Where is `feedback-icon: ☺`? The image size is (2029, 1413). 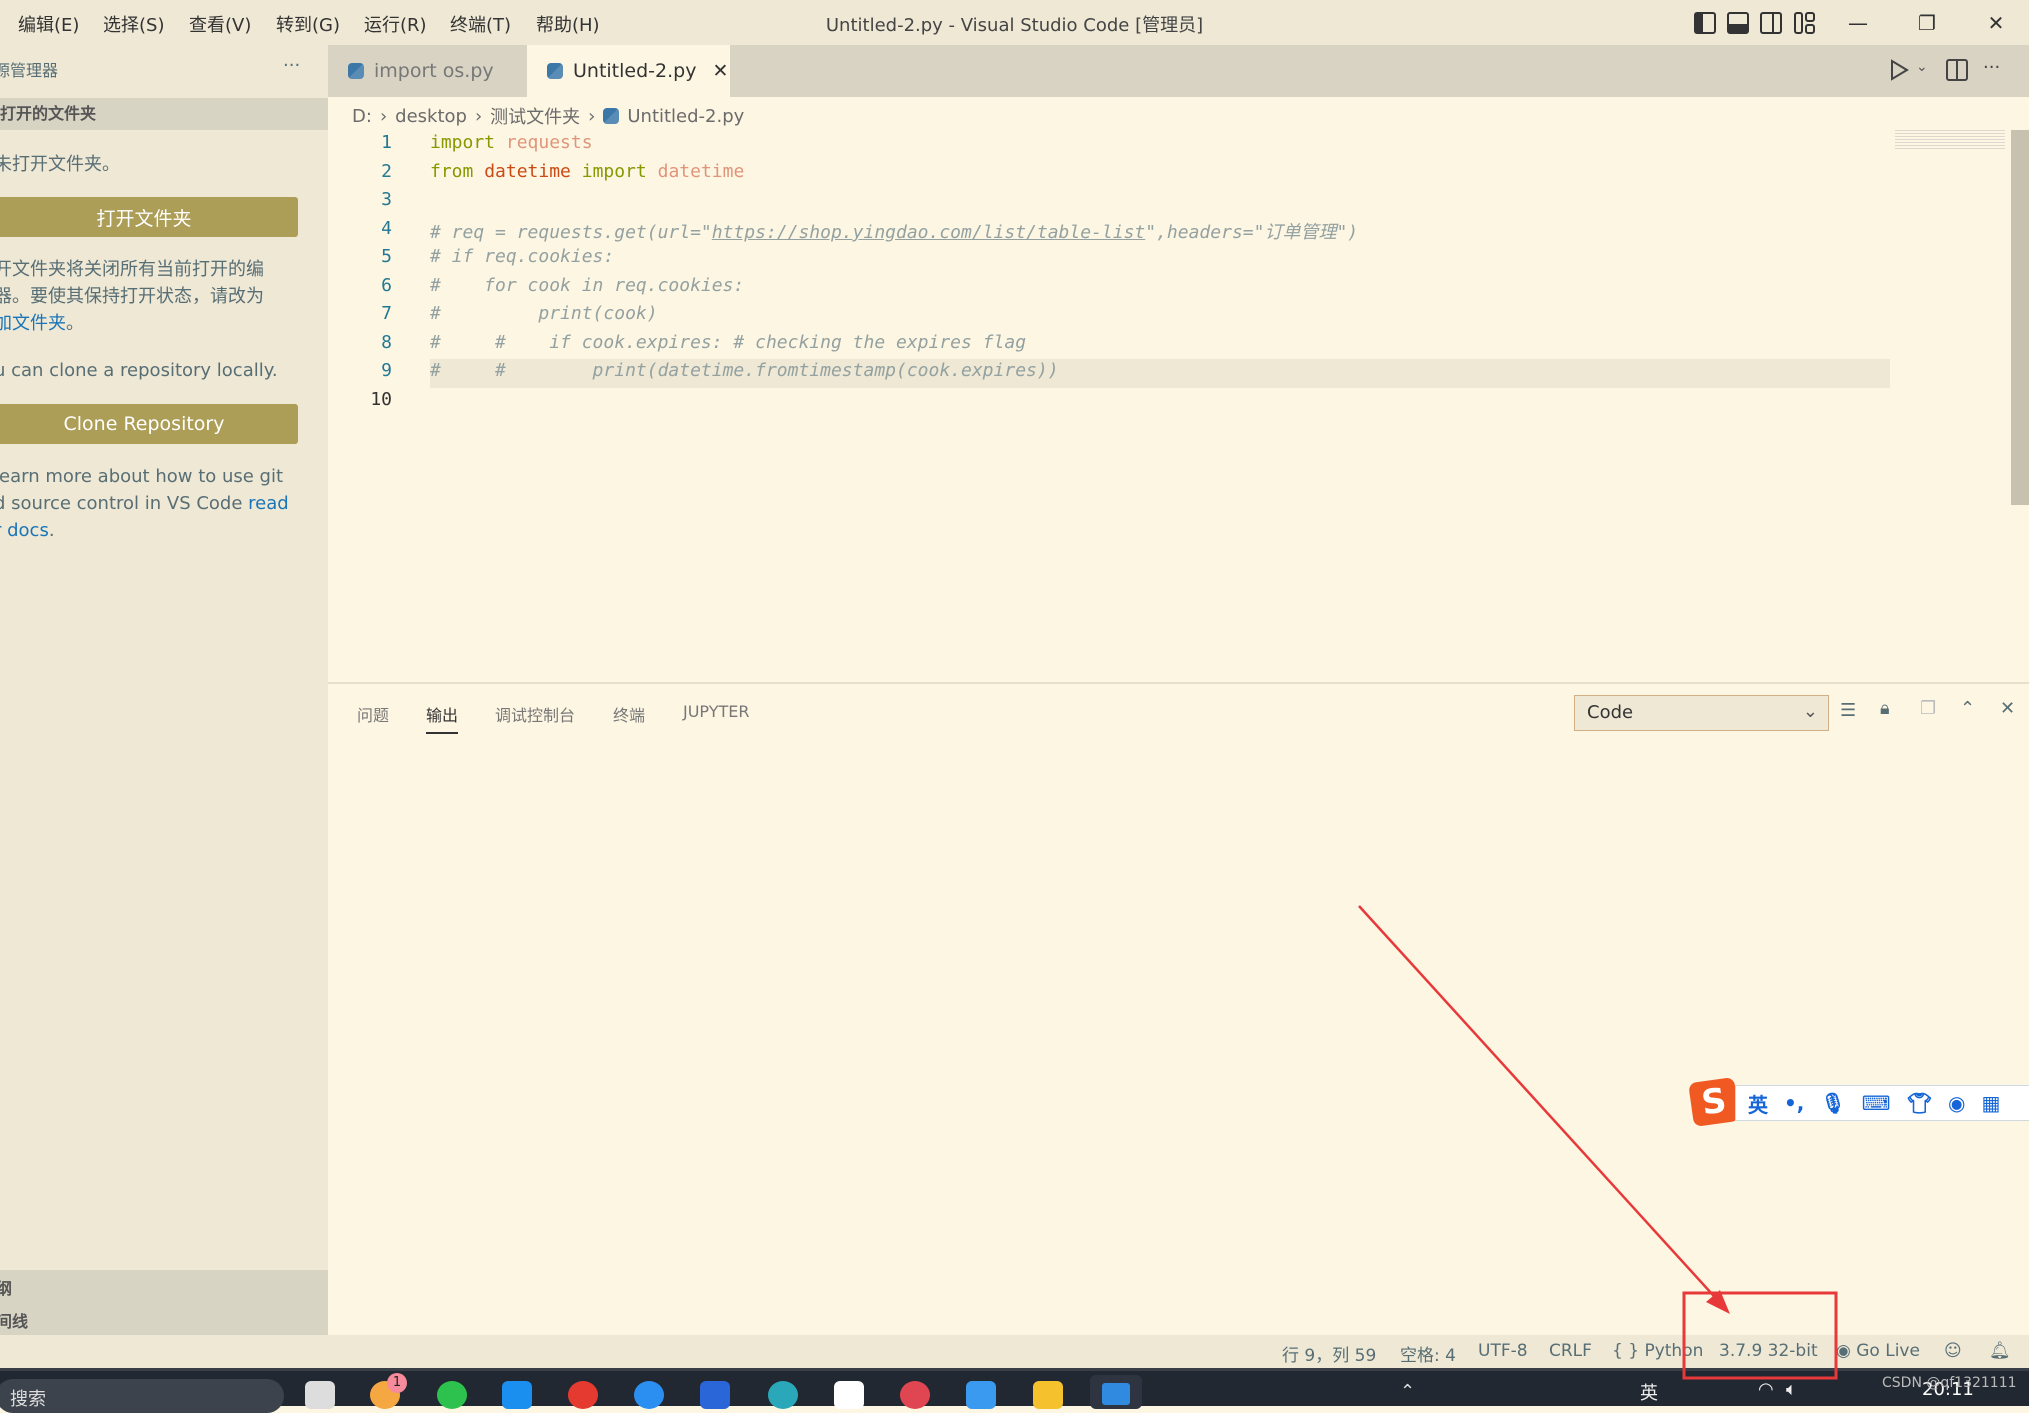 feedback-icon: ☺ is located at coordinates (1953, 1351).